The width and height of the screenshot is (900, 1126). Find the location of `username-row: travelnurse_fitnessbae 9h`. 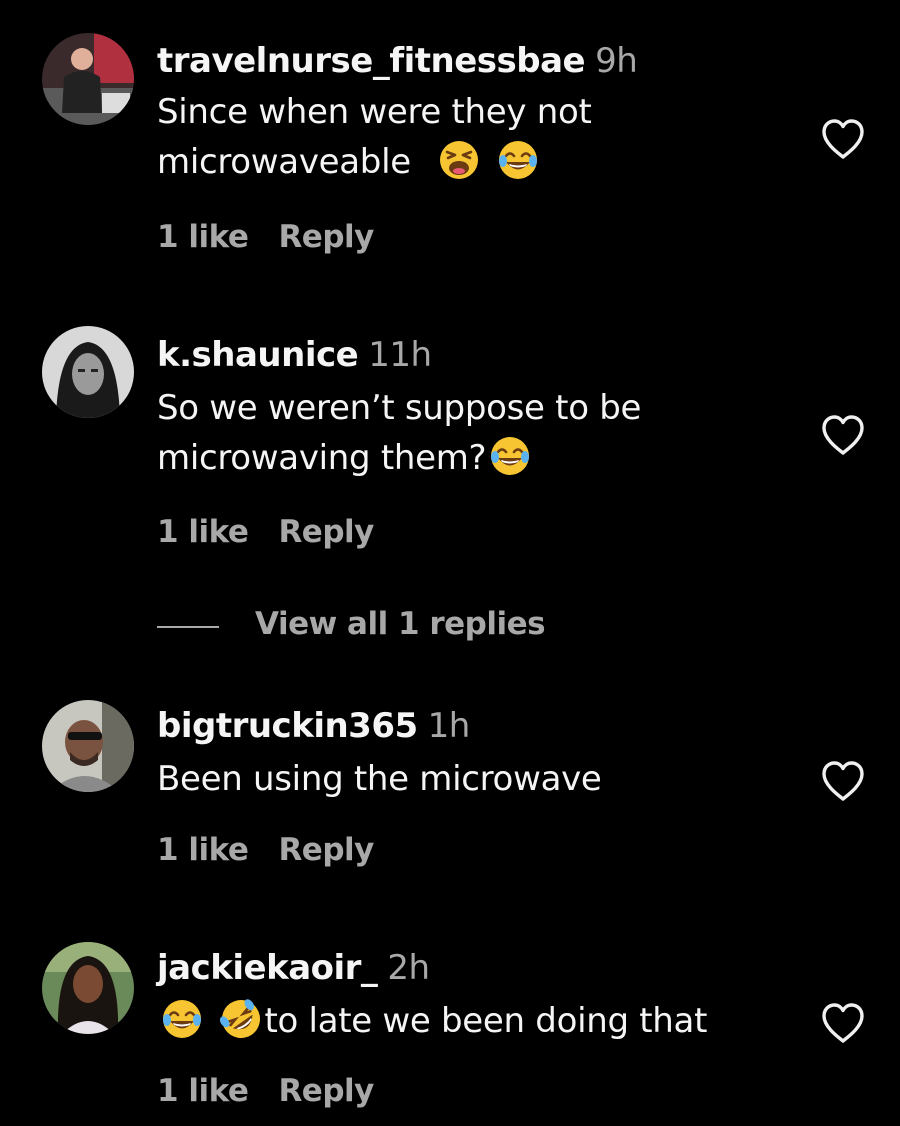

username-row: travelnurse_fitnessbae 9h is located at coordinates (397, 61).